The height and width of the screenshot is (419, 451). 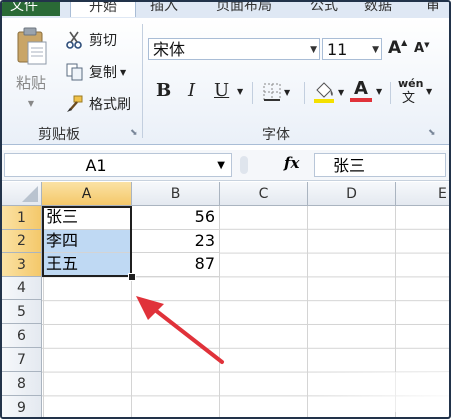 What do you see at coordinates (378, 9) in the screenshot?
I see `tab-data: 数据` at bounding box center [378, 9].